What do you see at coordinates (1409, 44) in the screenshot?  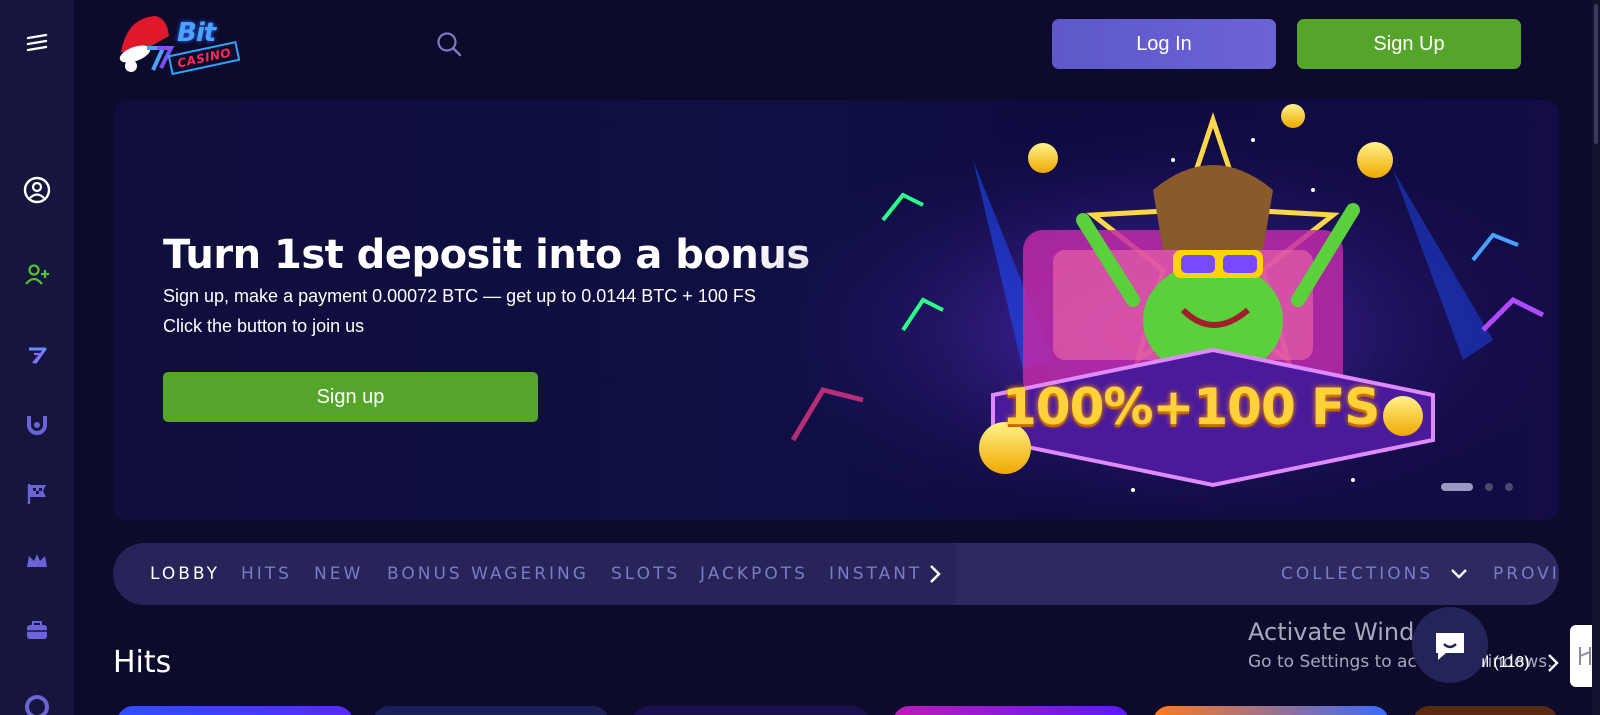 I see `signup-button: Sign Up` at bounding box center [1409, 44].